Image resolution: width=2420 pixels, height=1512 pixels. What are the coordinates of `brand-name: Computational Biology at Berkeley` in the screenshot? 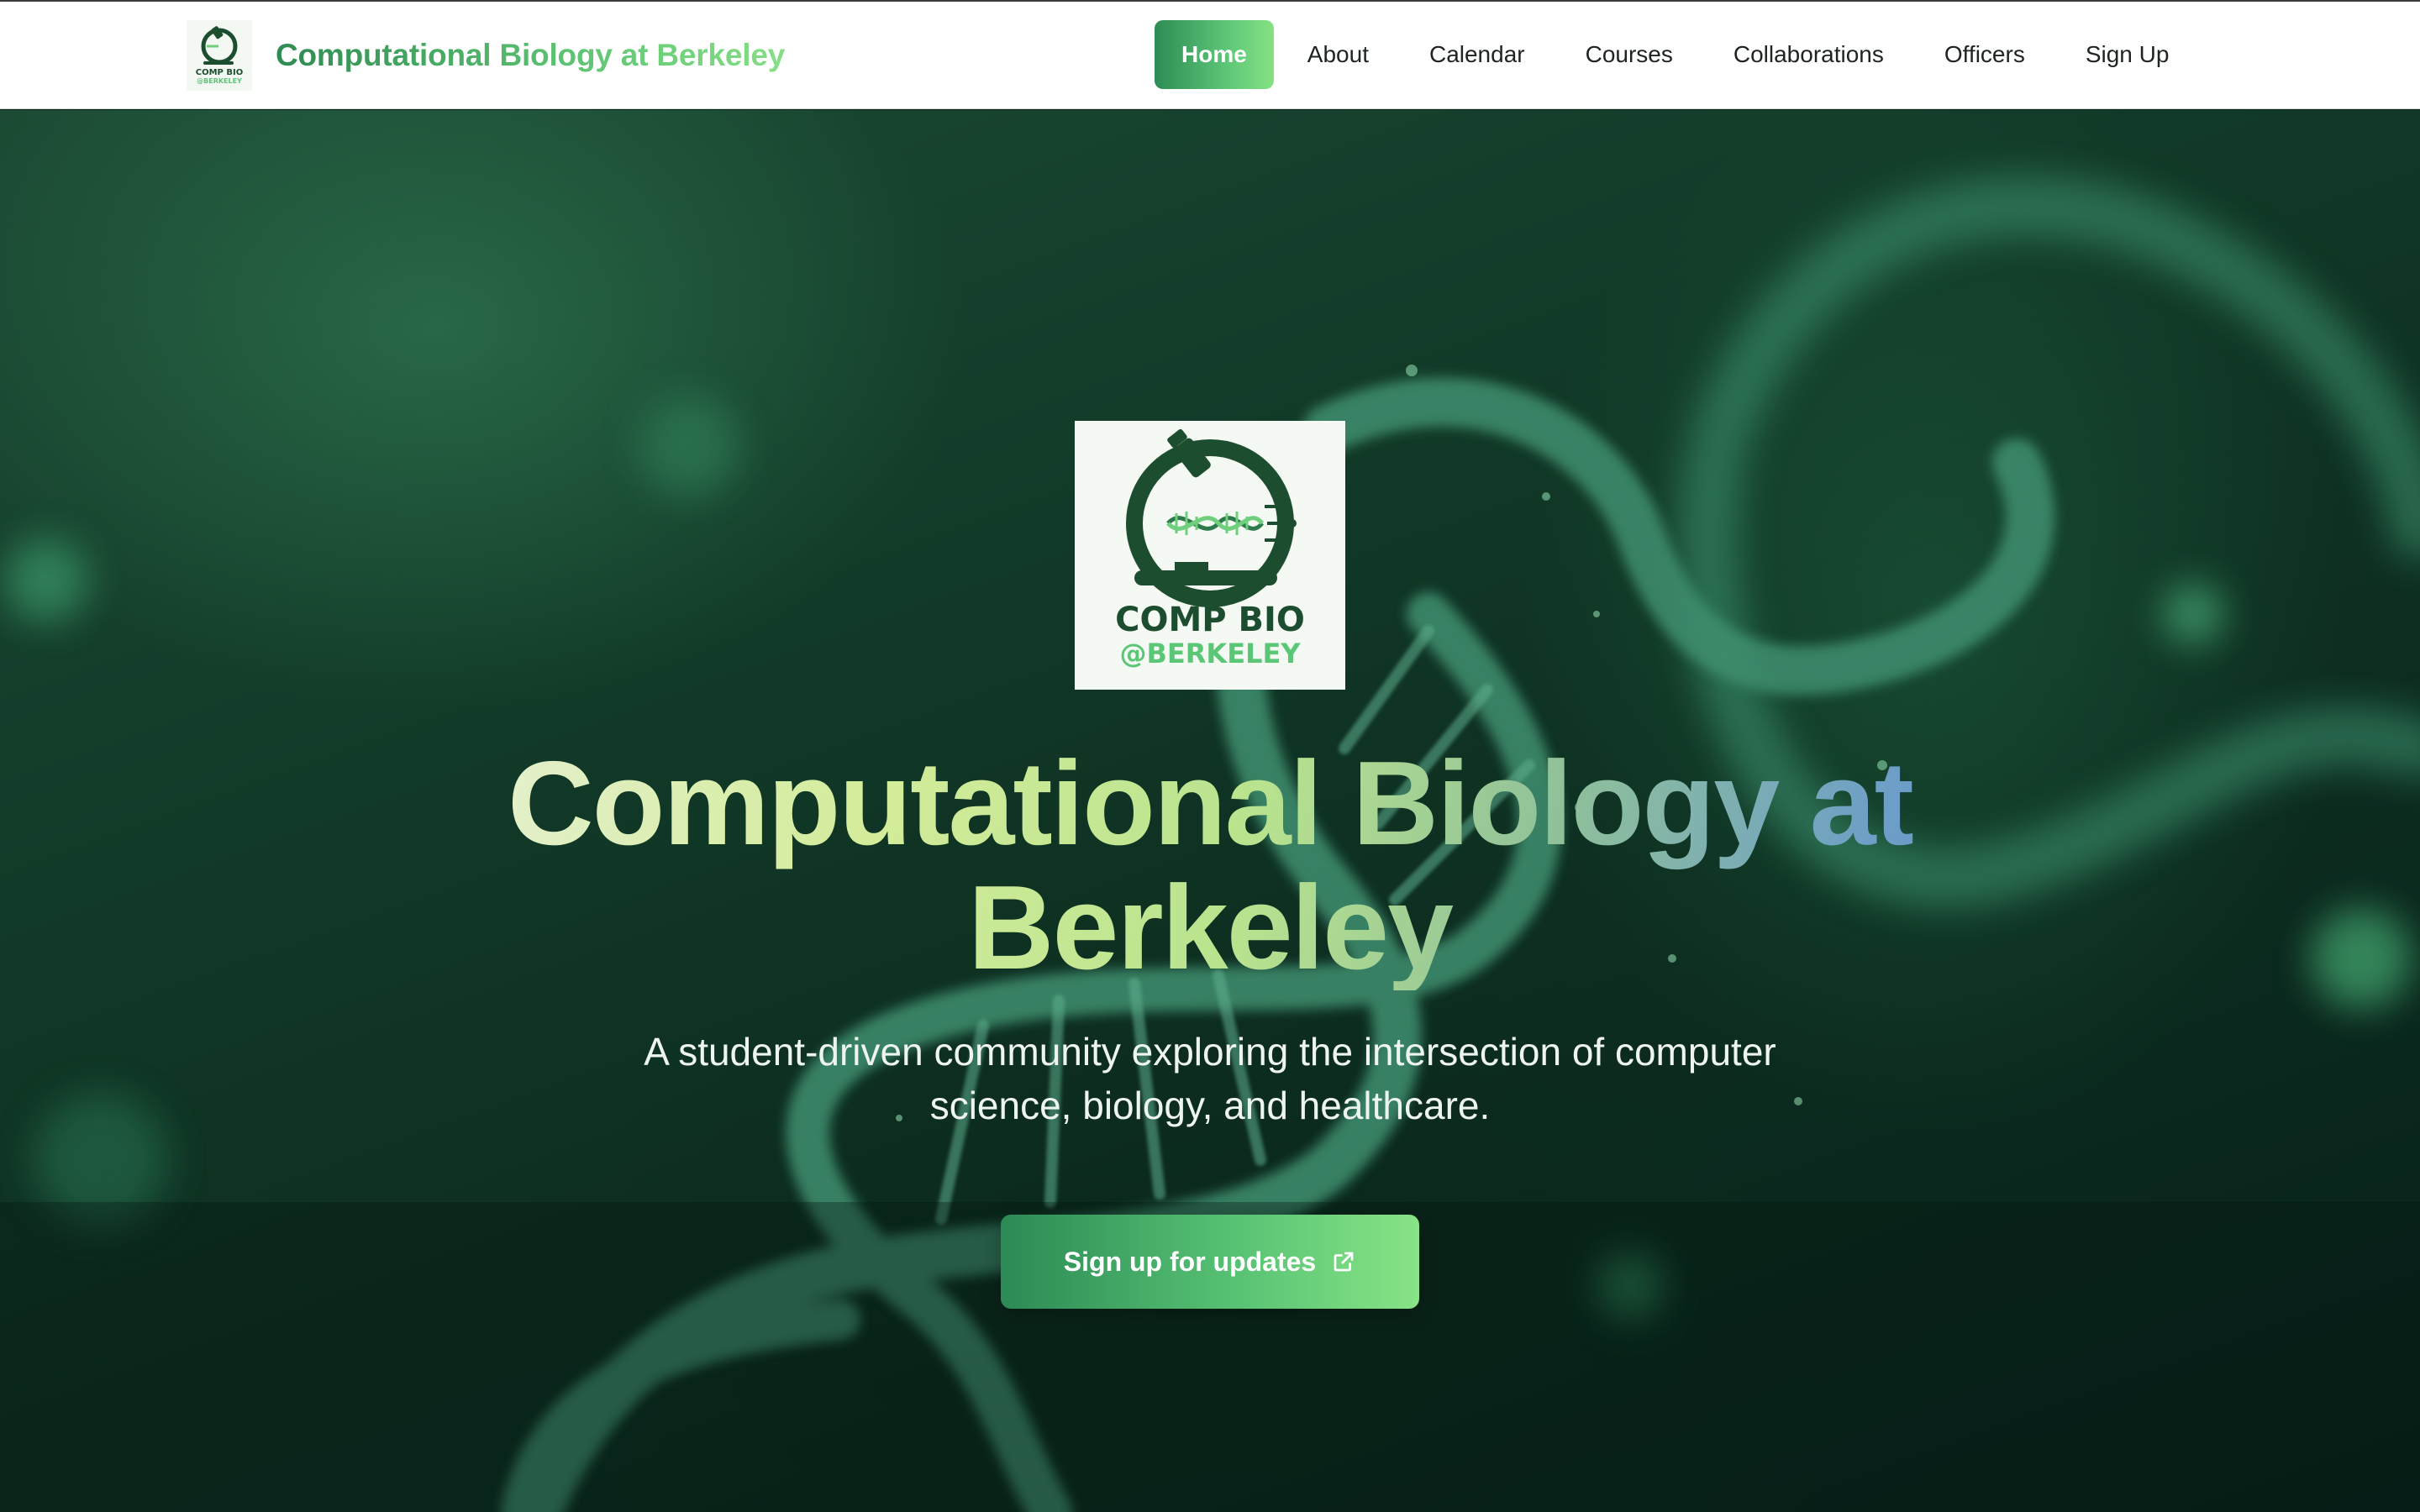 It's located at (530, 55).